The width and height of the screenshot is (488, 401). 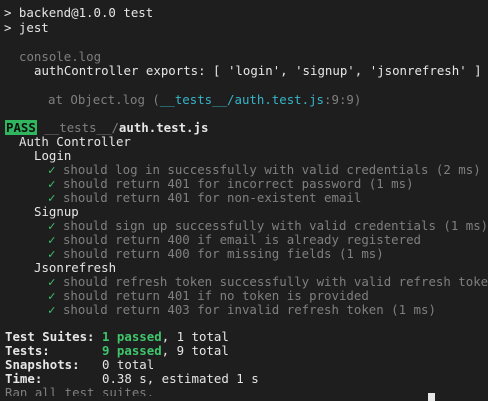 I want to click on test-file-name: auth.test.js, so click(x=163, y=127).